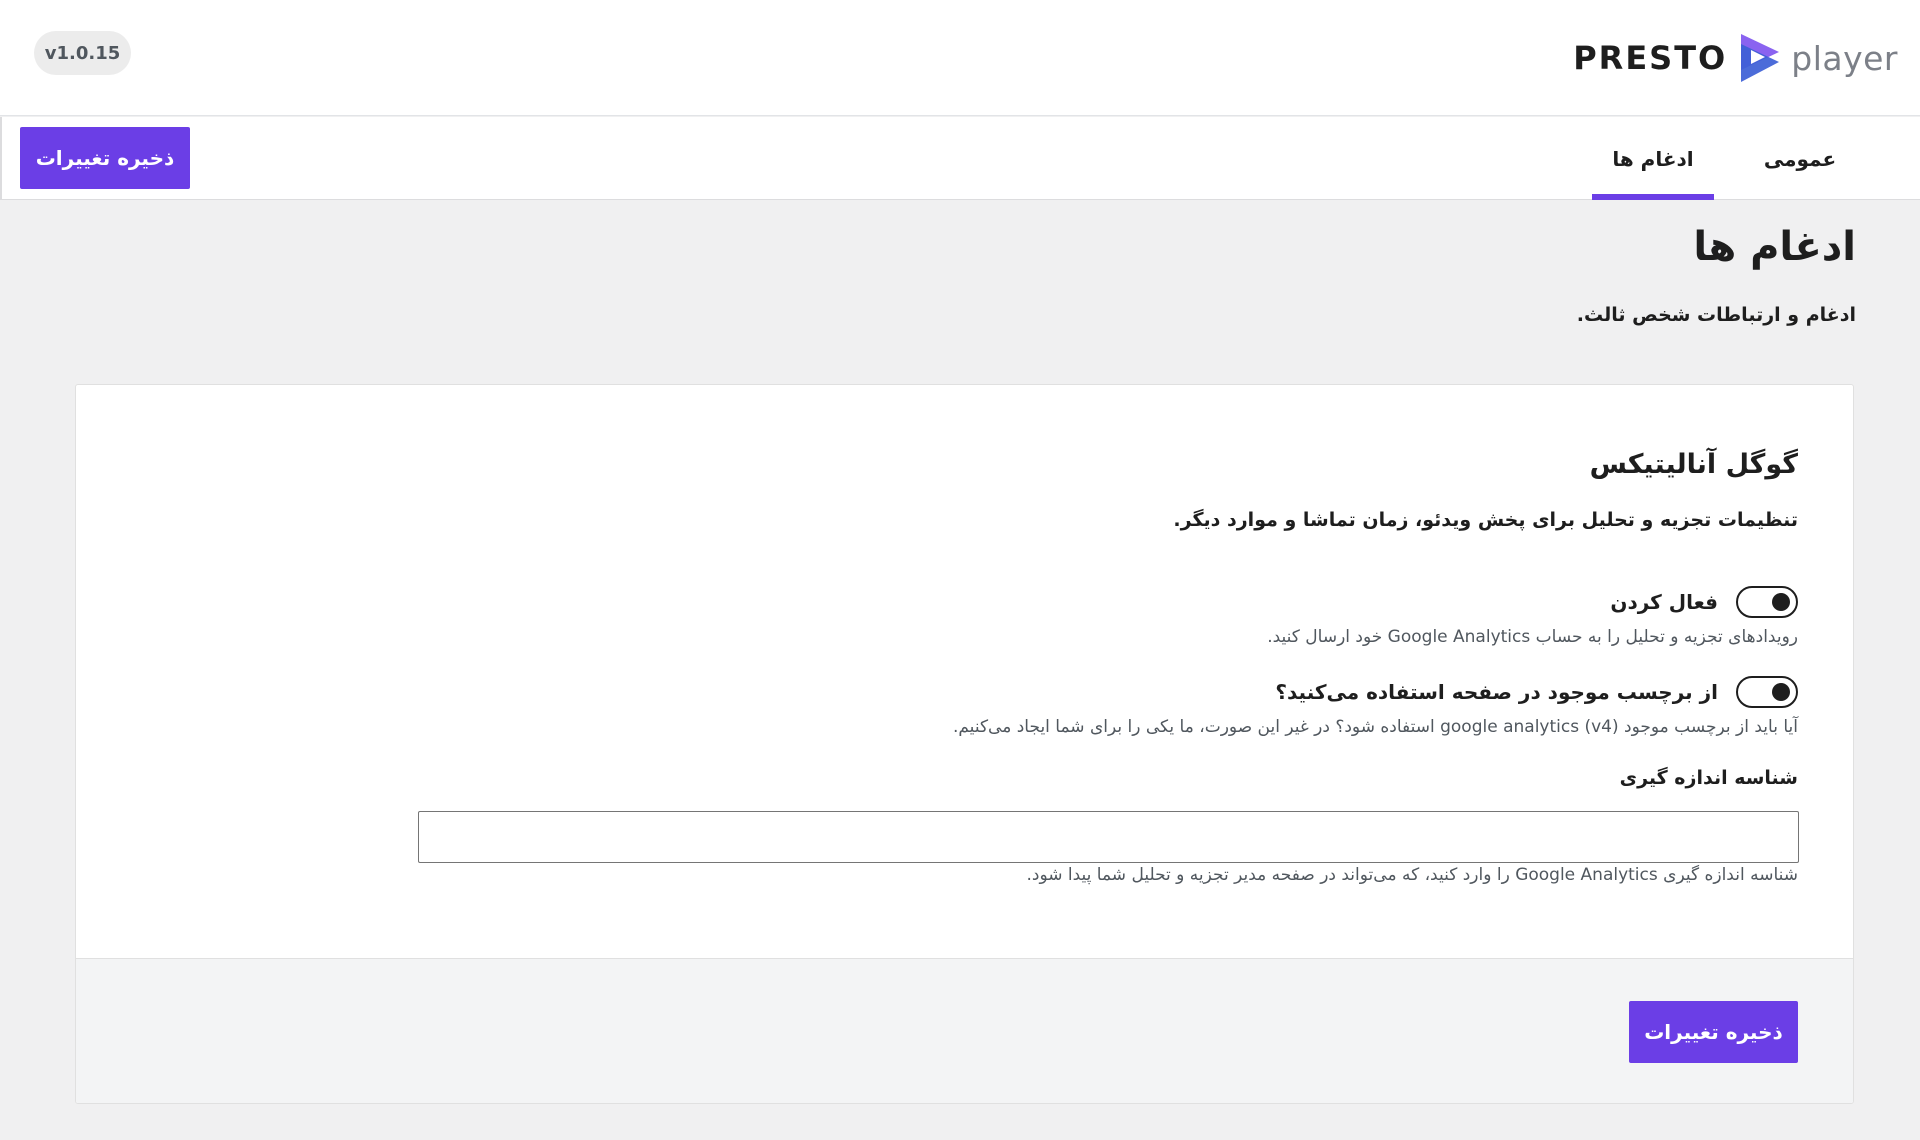 This screenshot has width=1920, height=1140. What do you see at coordinates (1653, 158) in the screenshot?
I see `tab-integrations: ادغام ها` at bounding box center [1653, 158].